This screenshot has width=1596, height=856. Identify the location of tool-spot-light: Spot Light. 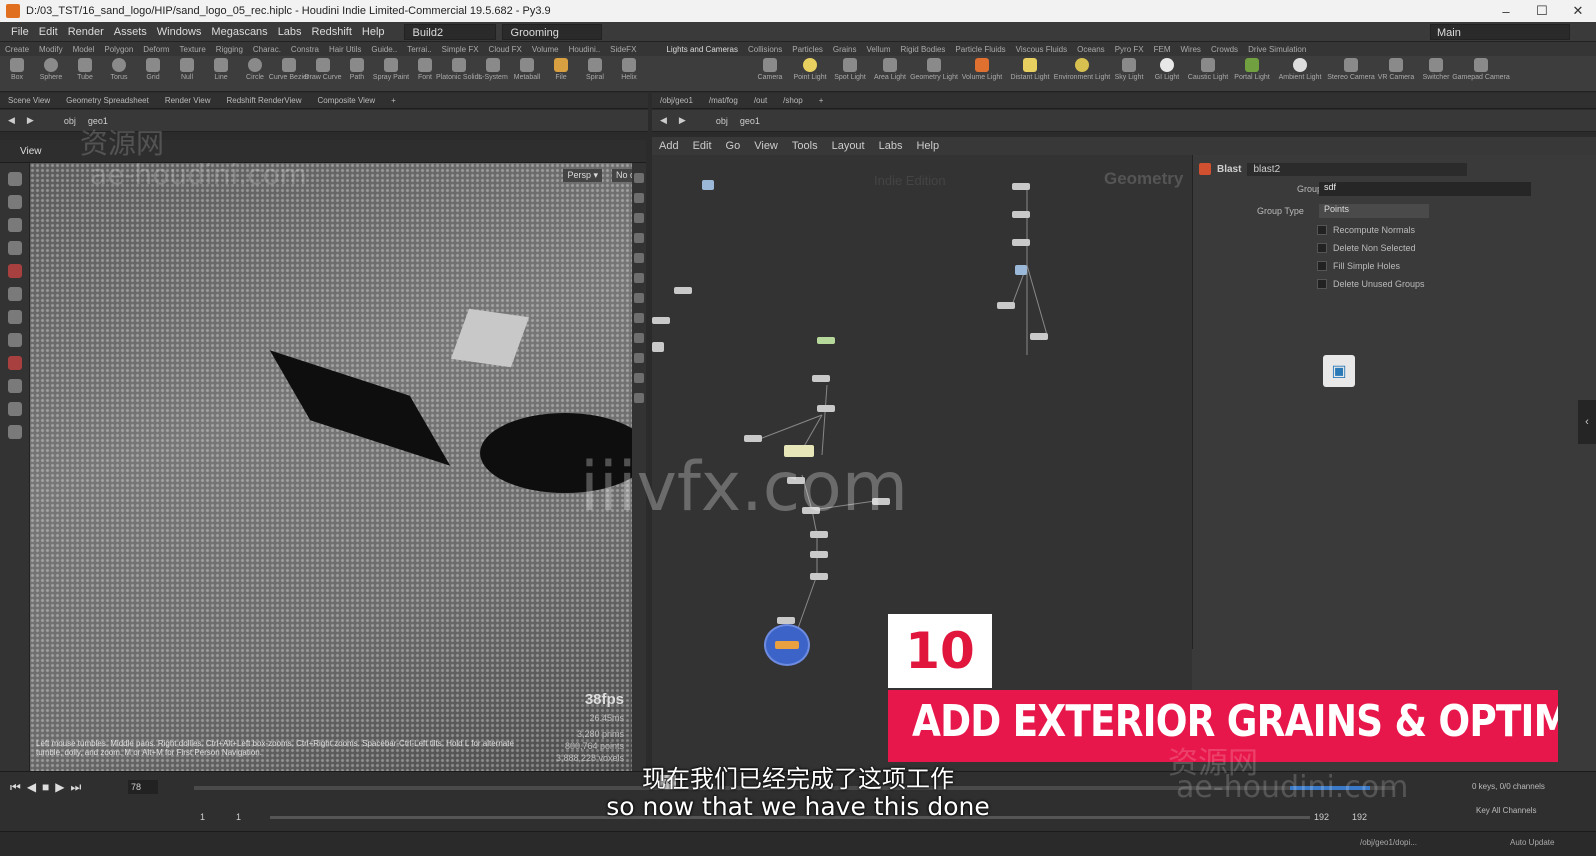
(850, 69).